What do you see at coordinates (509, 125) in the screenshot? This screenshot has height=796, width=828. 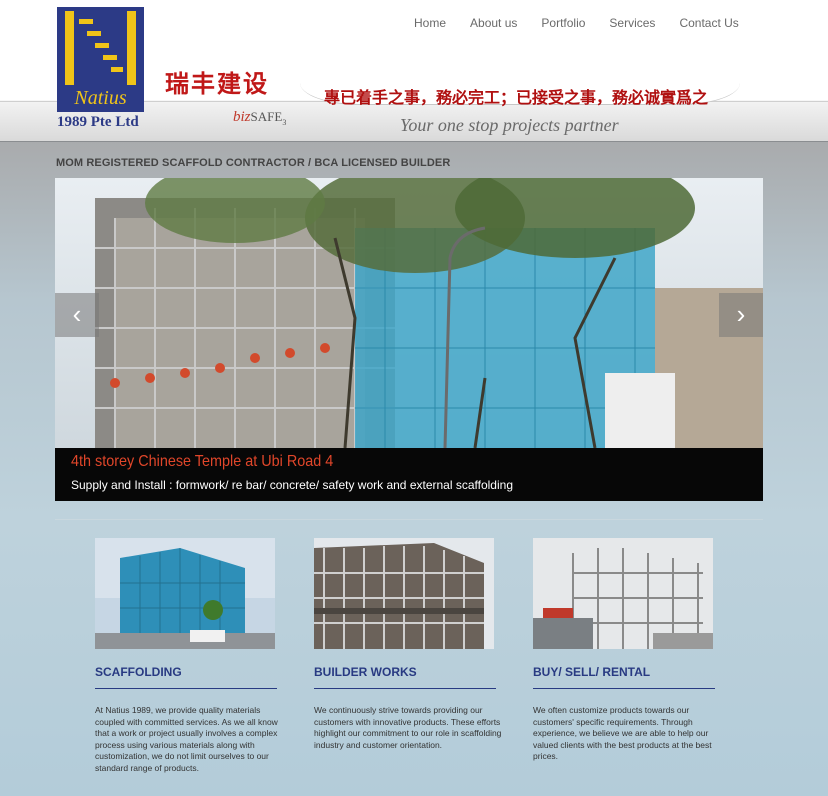 I see `tagline: Your one stop projects partner` at bounding box center [509, 125].